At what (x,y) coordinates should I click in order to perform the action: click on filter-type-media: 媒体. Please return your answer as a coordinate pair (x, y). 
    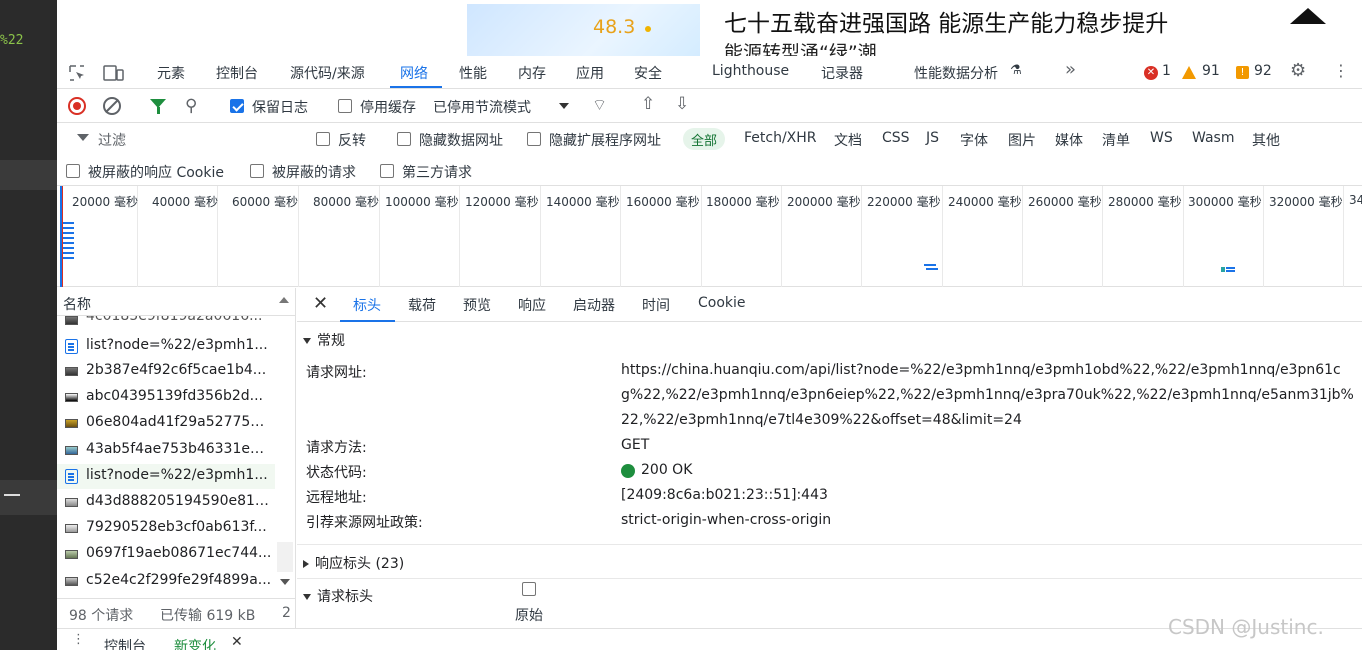
    Looking at the image, I should click on (1069, 140).